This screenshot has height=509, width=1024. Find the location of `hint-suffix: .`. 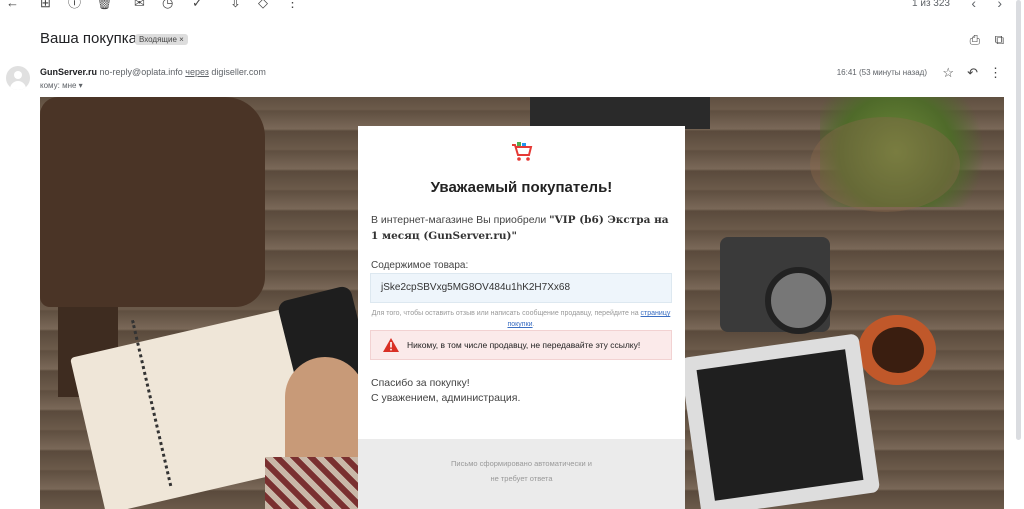

hint-suffix: . is located at coordinates (533, 324).